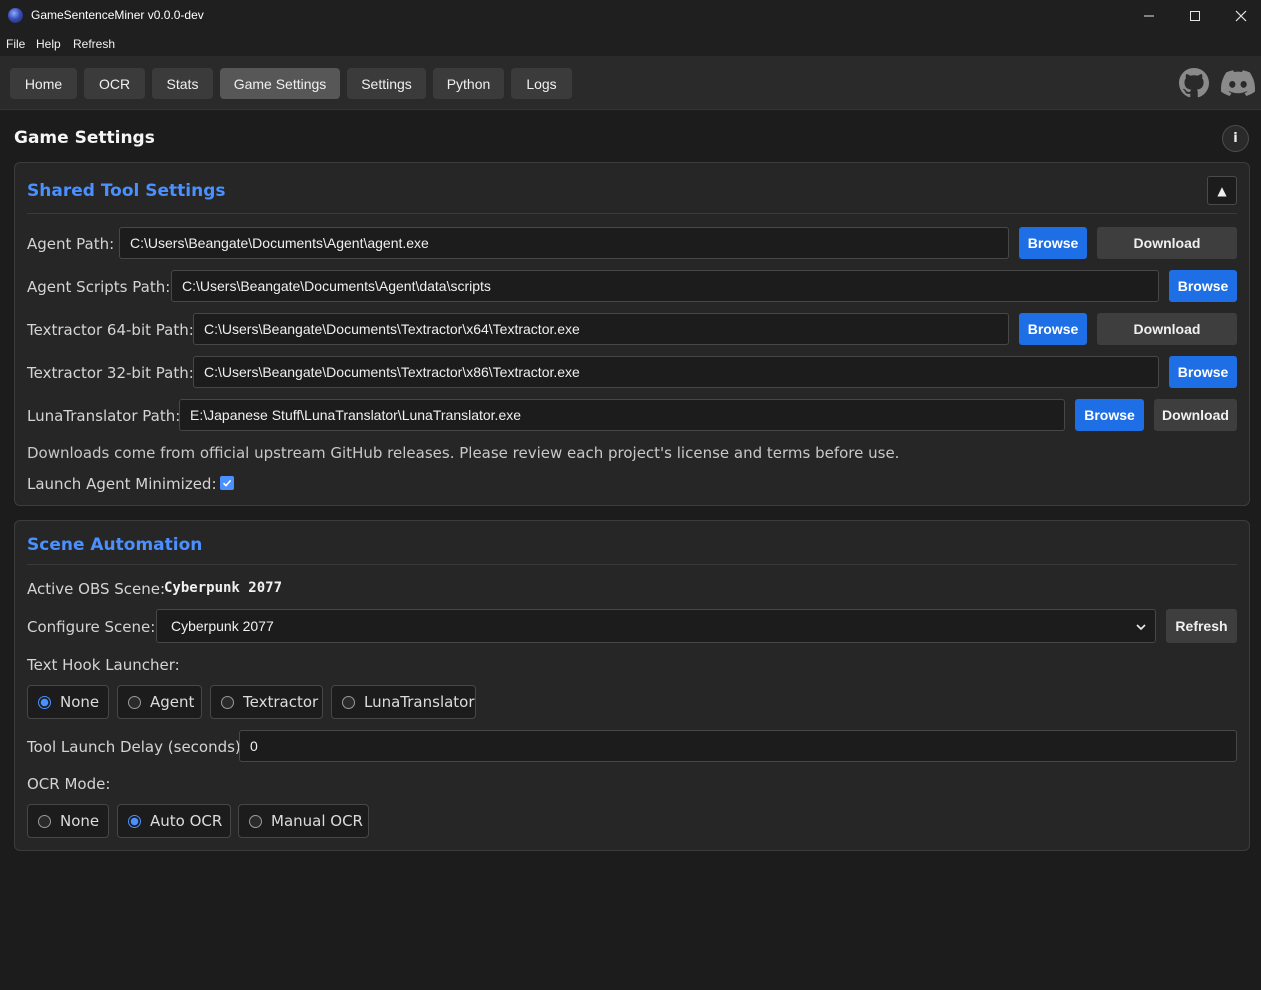 The height and width of the screenshot is (990, 1261). I want to click on configure-scene-select: Cyberpunk 2077, so click(656, 626).